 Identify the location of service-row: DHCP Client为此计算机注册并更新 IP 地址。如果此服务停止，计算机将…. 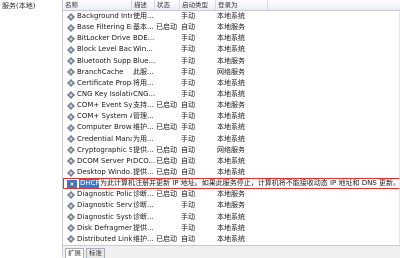
(231, 184).